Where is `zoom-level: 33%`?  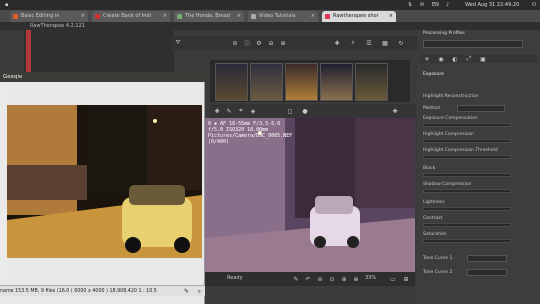
zoom-level: 33% is located at coordinates (371, 278).